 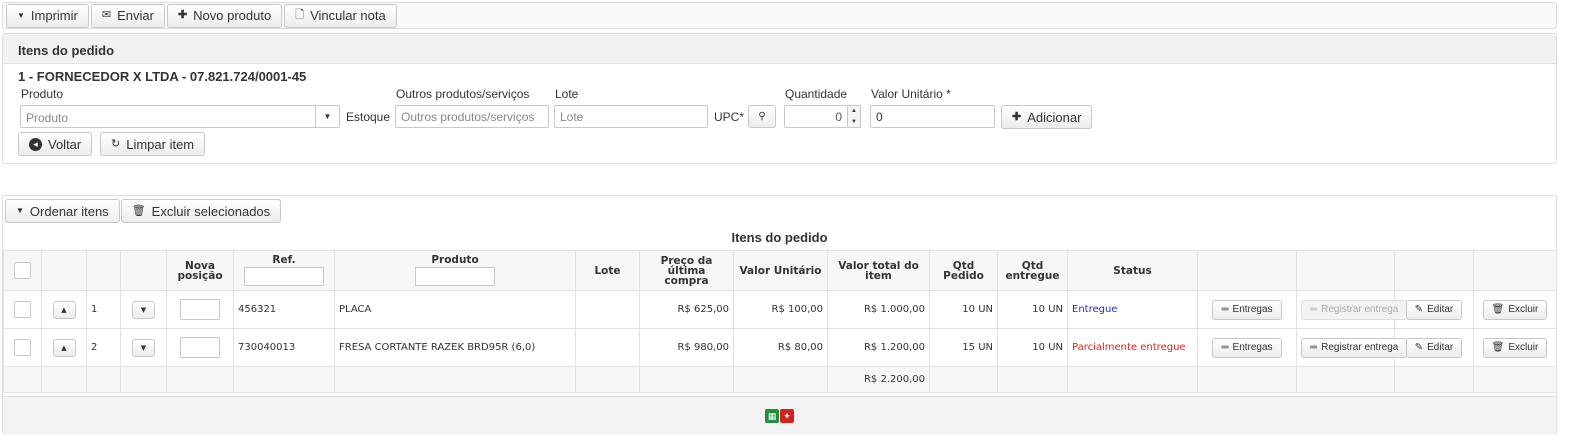 I want to click on grand-total: R$ 2.200,00, so click(x=878, y=379).